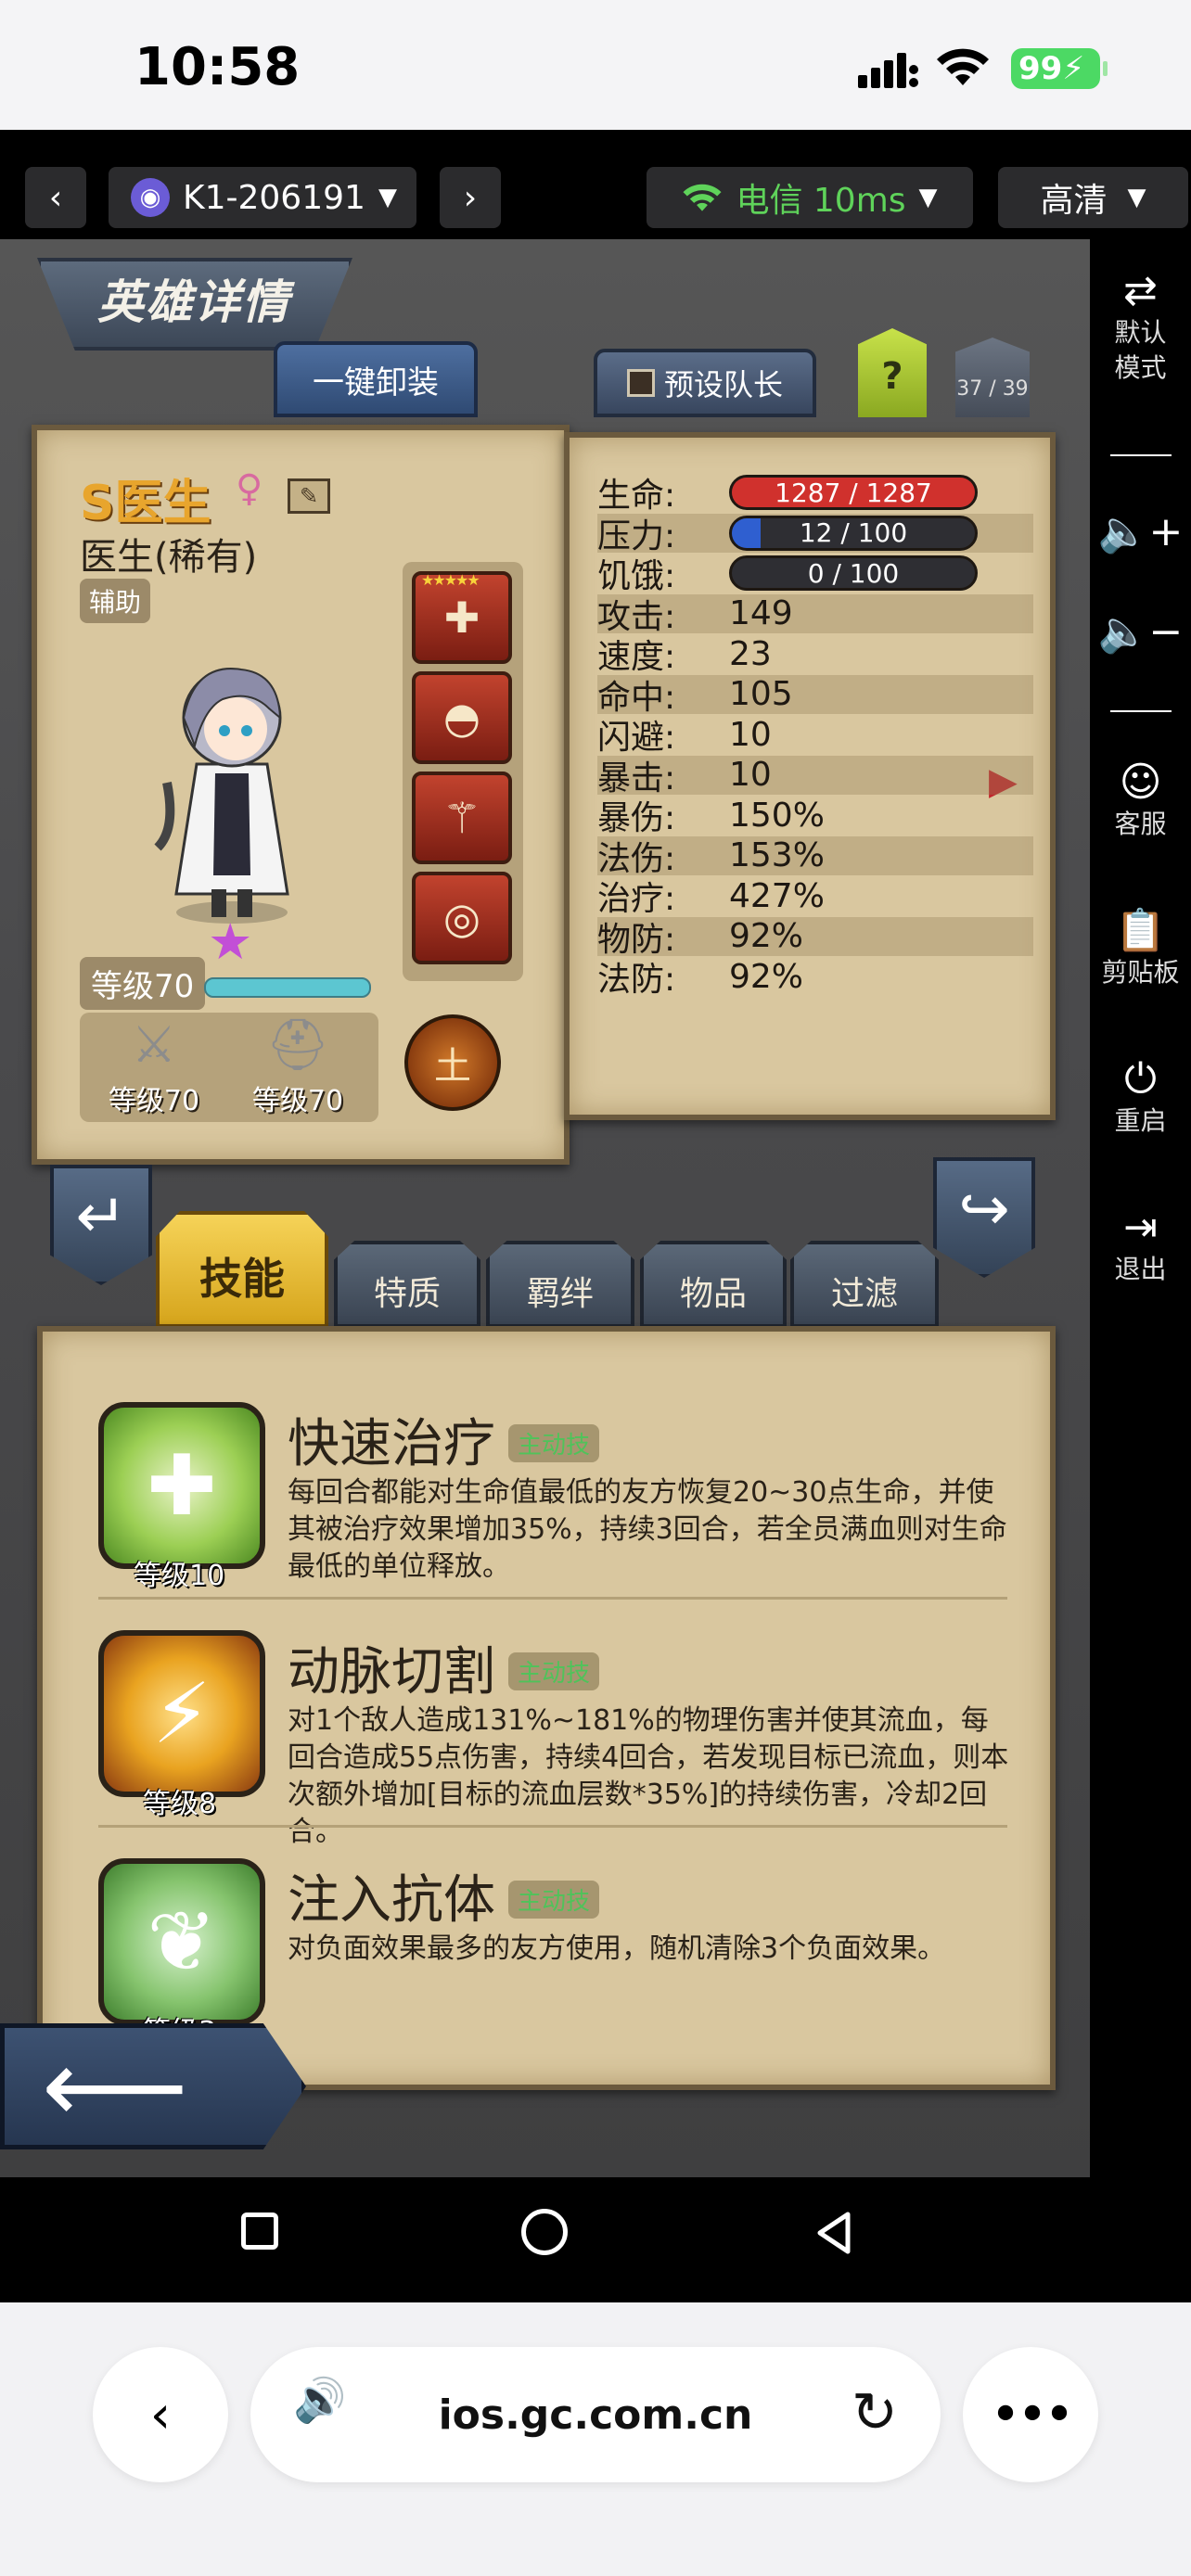  What do you see at coordinates (815, 937) in the screenshot?
I see `stat-row: 物防: 92%` at bounding box center [815, 937].